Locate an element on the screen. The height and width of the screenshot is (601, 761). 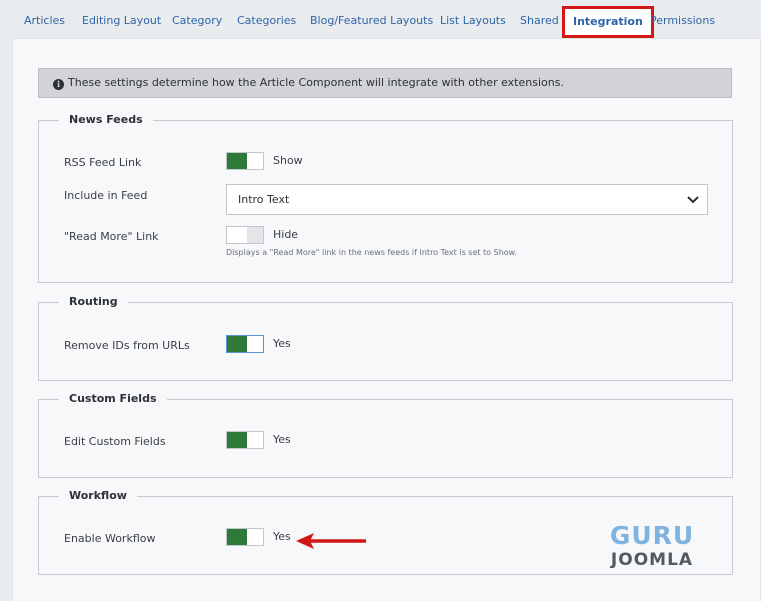
rss-feed-link-toggle is located at coordinates (245, 161).